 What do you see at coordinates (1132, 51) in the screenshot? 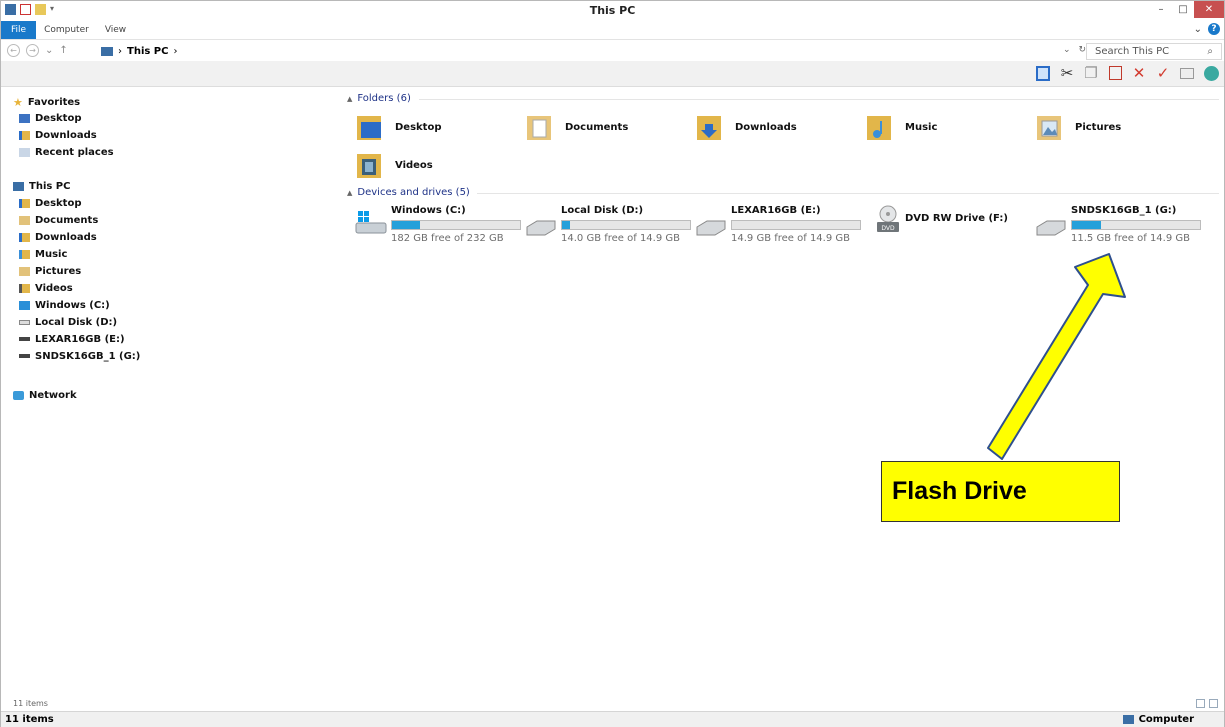
I see `search-placeholder: Search This PC` at bounding box center [1132, 51].